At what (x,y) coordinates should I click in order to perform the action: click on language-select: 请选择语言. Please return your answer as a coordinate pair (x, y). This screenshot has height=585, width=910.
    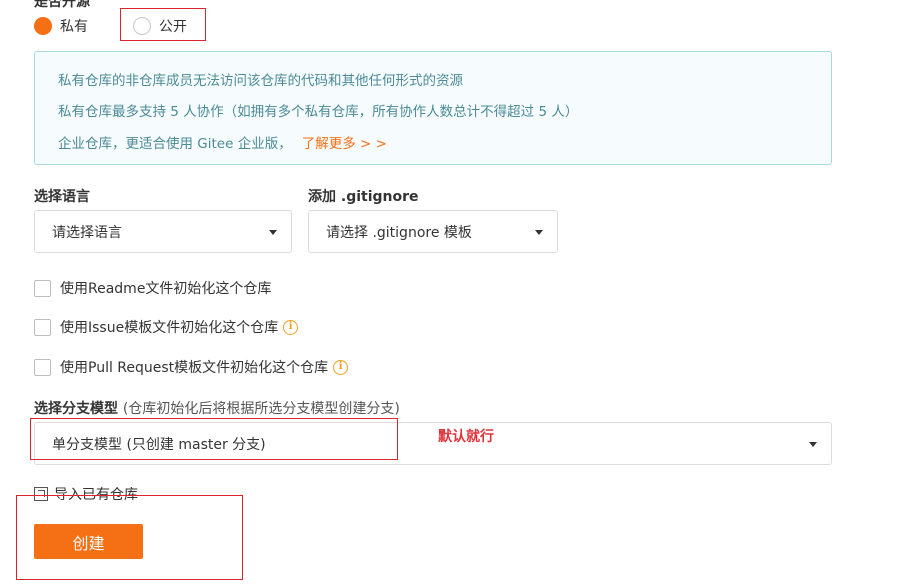
    Looking at the image, I should click on (163, 231).